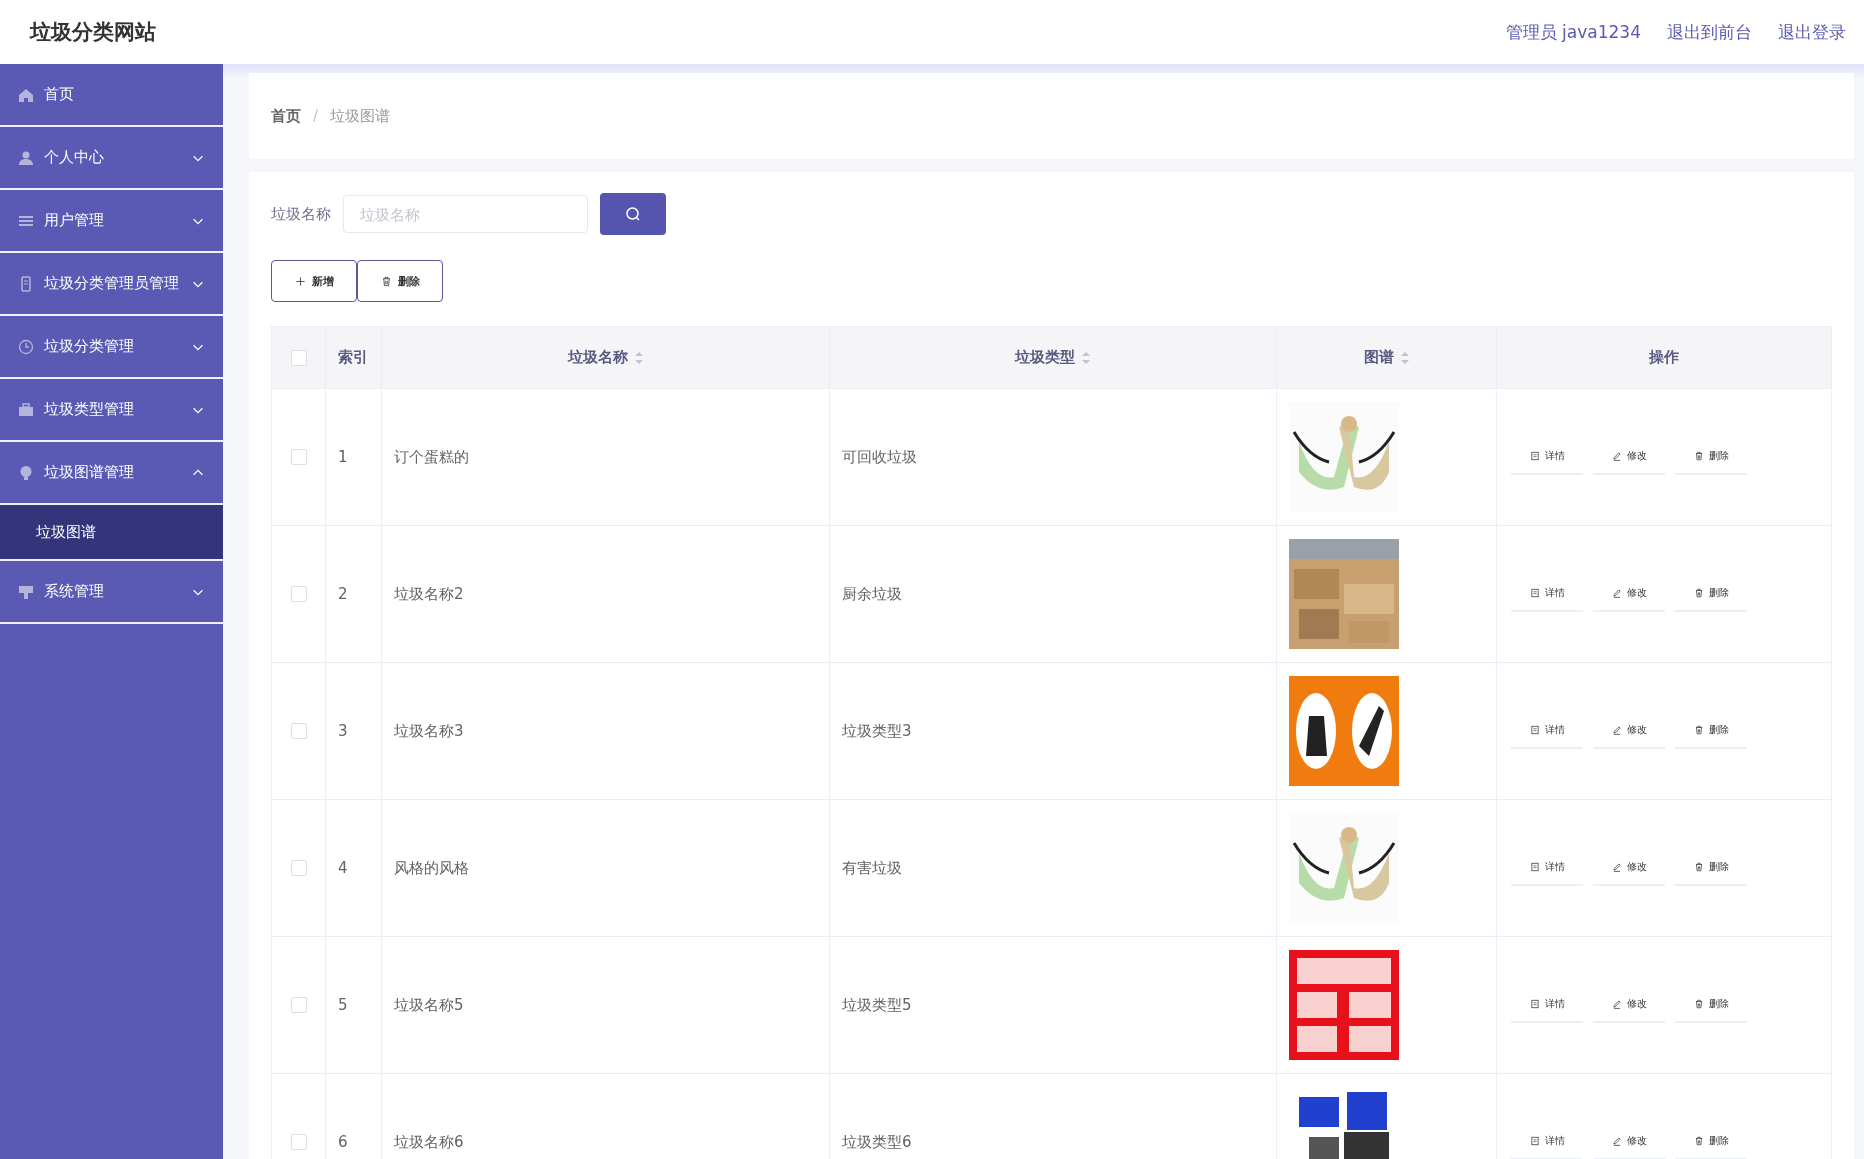 This screenshot has width=1864, height=1159. What do you see at coordinates (343, 1005) in the screenshot?
I see `table-cell: 5` at bounding box center [343, 1005].